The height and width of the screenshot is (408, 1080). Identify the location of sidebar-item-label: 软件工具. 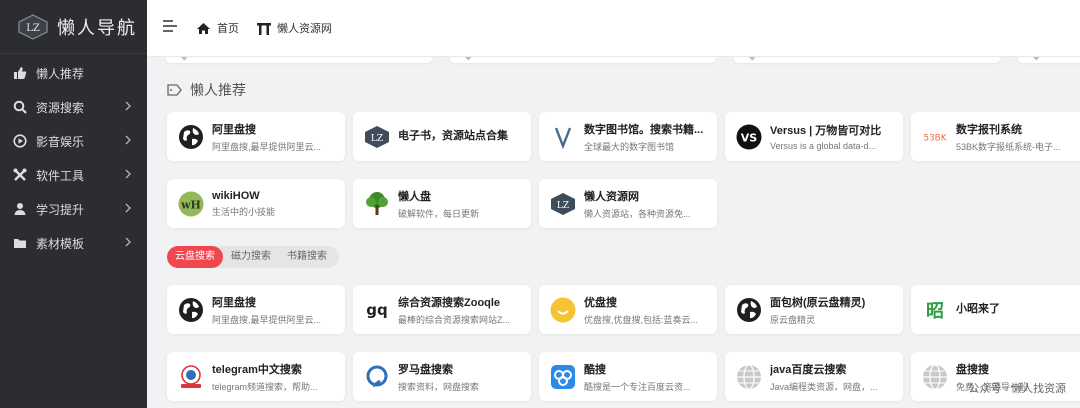
(60, 175).